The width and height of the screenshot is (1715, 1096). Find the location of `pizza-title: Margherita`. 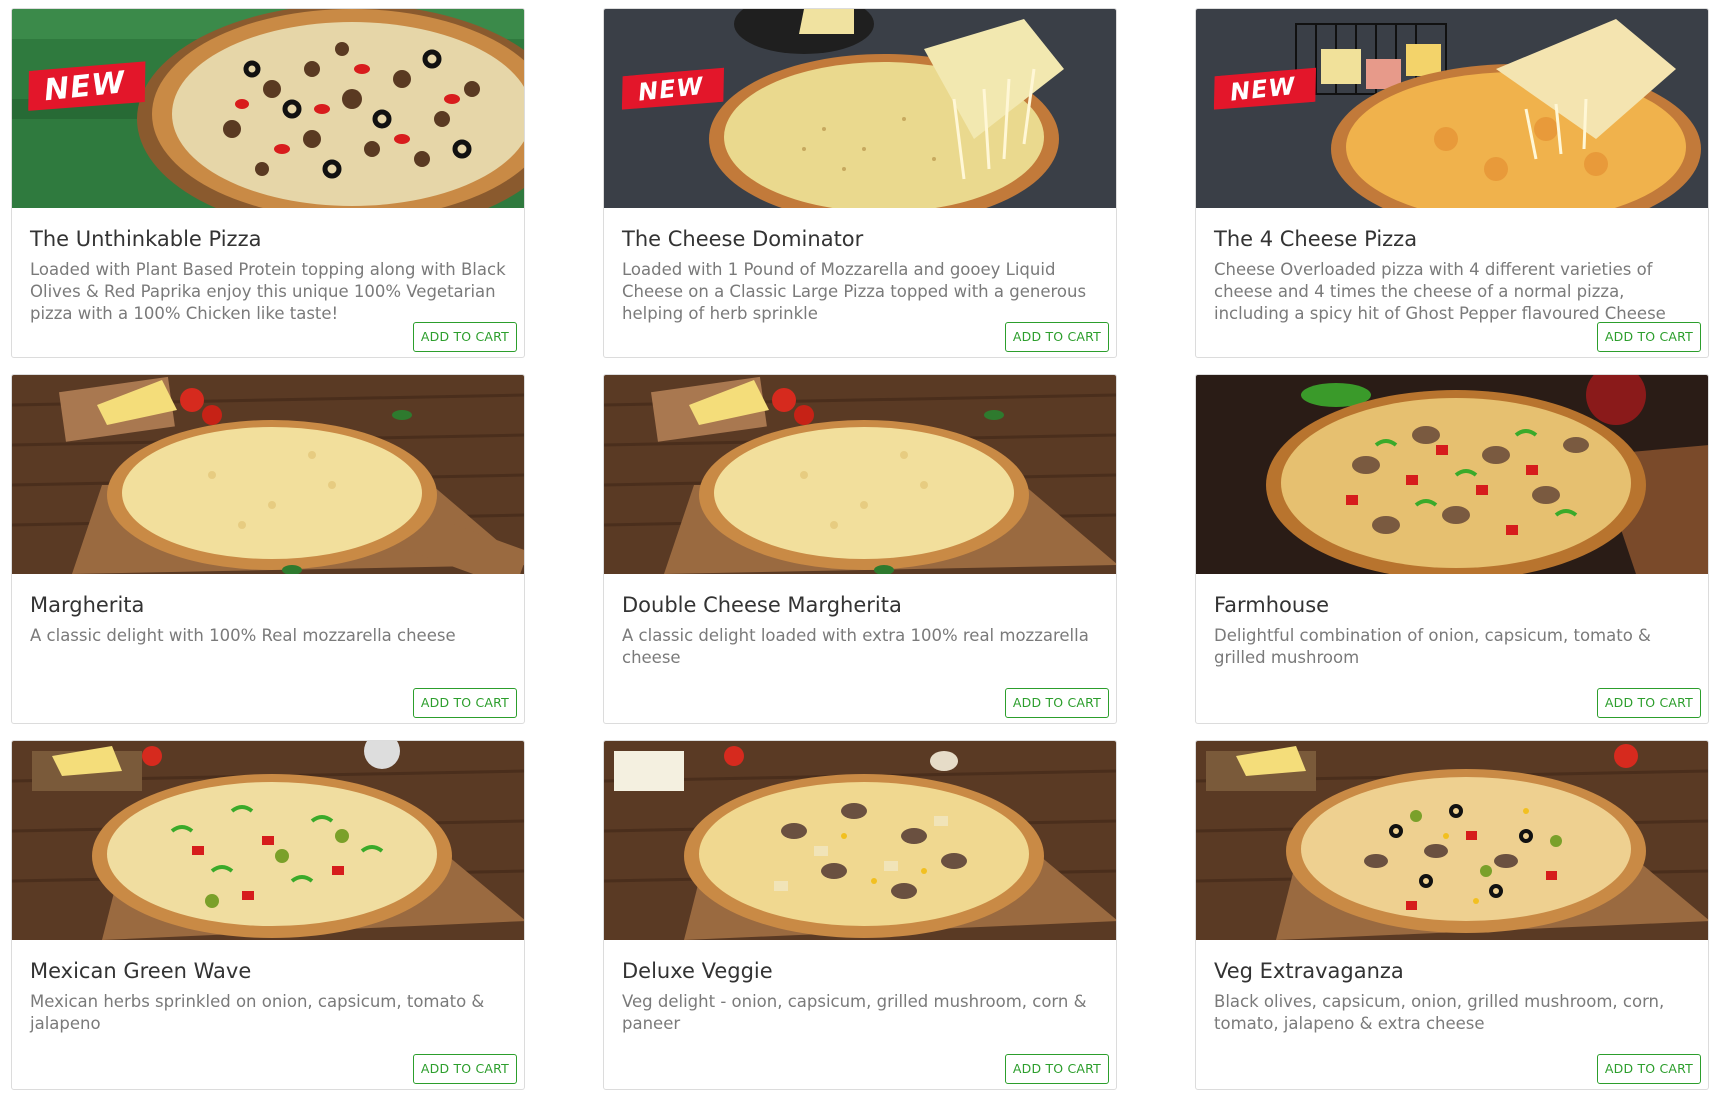

pizza-title: Margherita is located at coordinates (87, 605).